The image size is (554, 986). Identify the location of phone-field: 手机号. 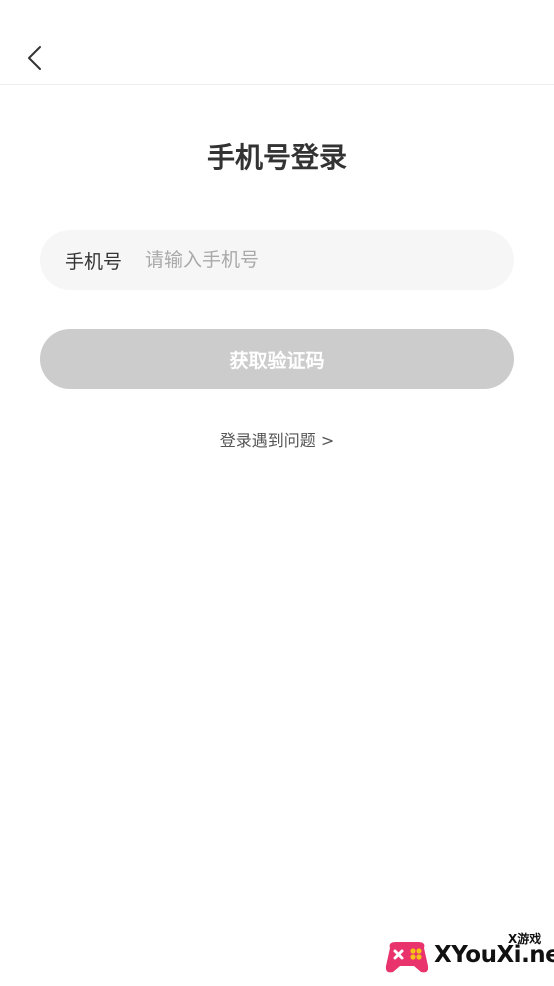
(277, 260).